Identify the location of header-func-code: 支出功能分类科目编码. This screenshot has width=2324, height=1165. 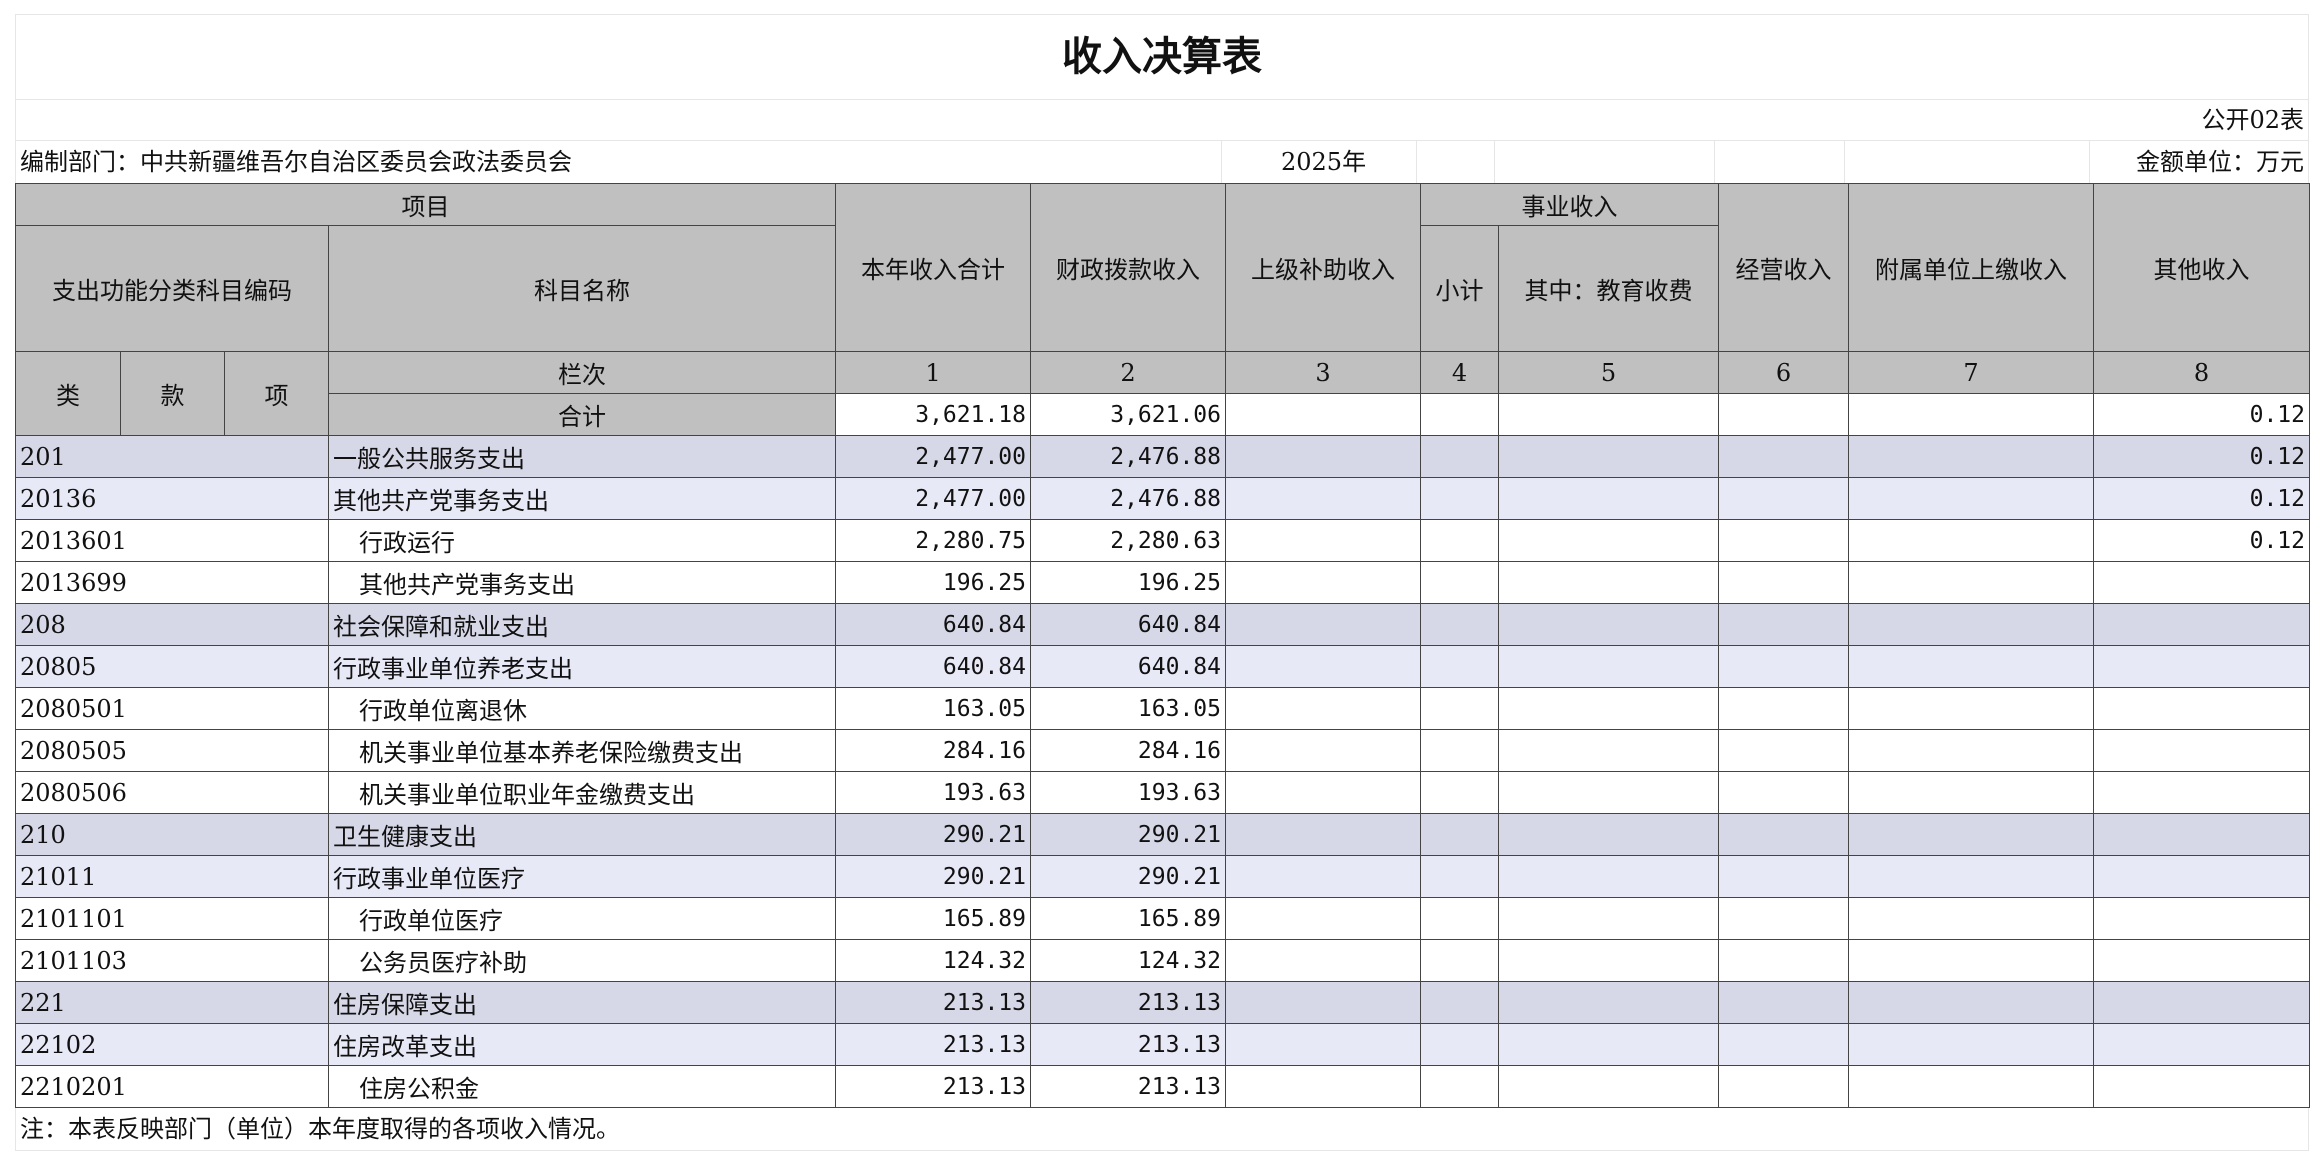
(172, 288).